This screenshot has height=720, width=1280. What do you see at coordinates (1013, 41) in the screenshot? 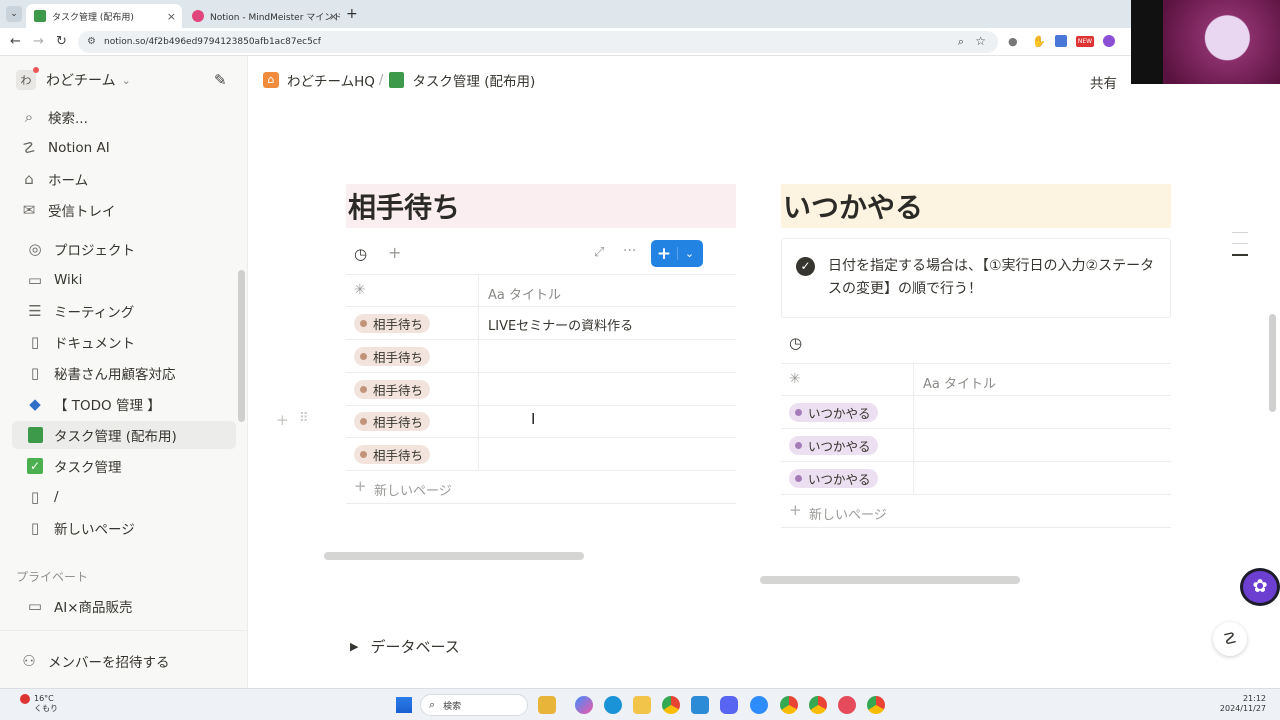
I see `mic-icon: ●` at bounding box center [1013, 41].